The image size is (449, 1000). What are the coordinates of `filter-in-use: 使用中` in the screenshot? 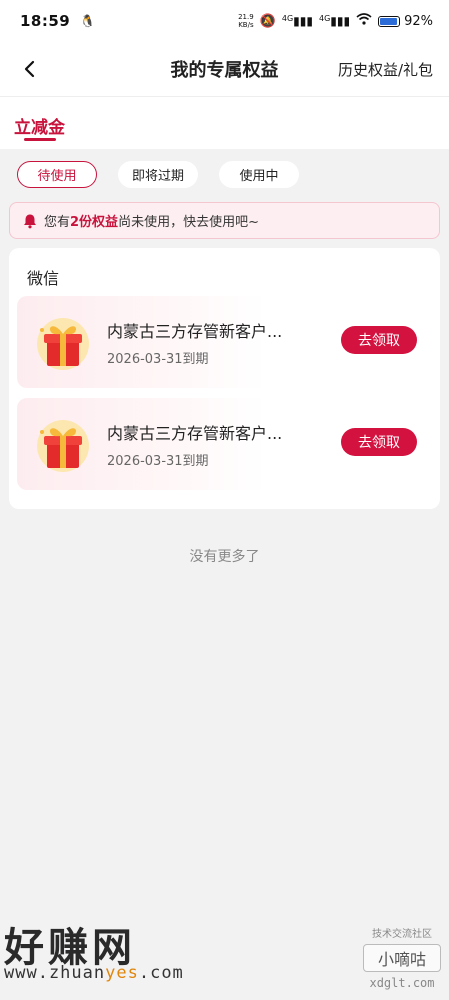 It's located at (259, 174).